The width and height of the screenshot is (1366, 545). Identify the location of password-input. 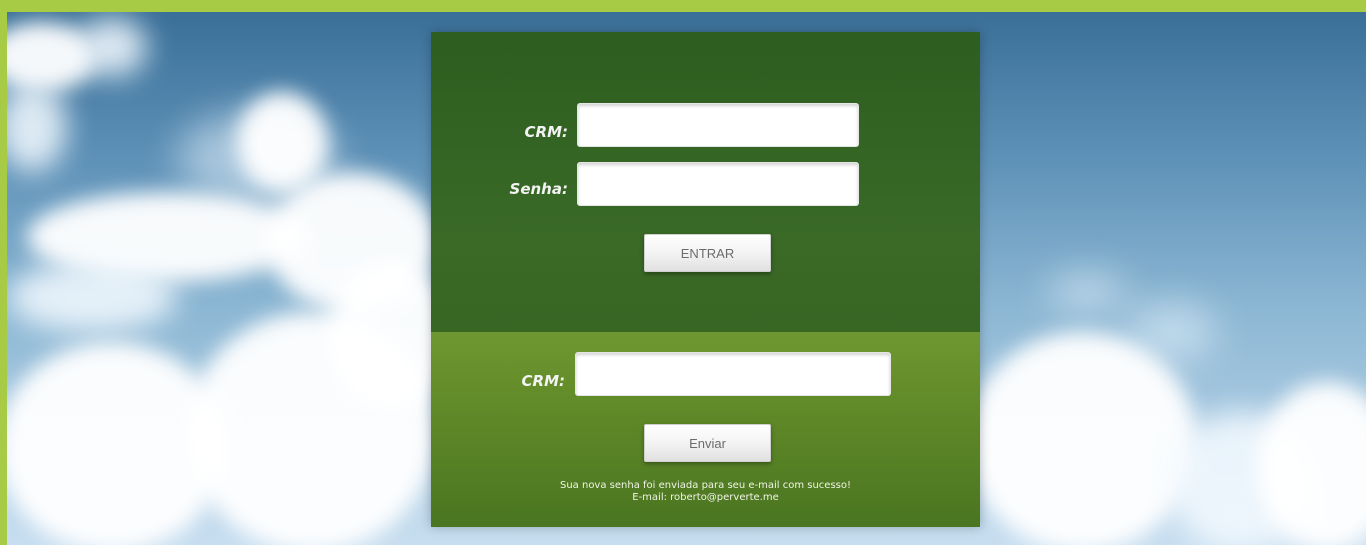
(718, 184).